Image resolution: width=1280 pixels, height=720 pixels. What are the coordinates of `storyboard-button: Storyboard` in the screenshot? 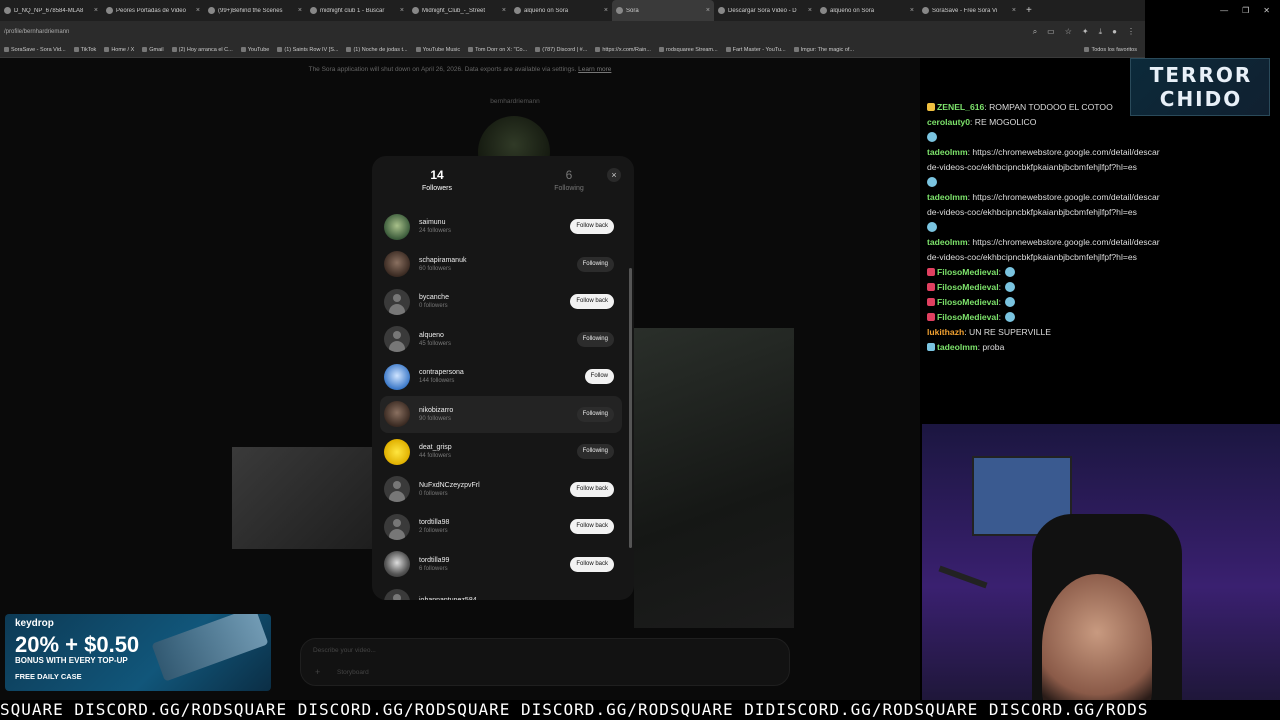 It's located at (353, 672).